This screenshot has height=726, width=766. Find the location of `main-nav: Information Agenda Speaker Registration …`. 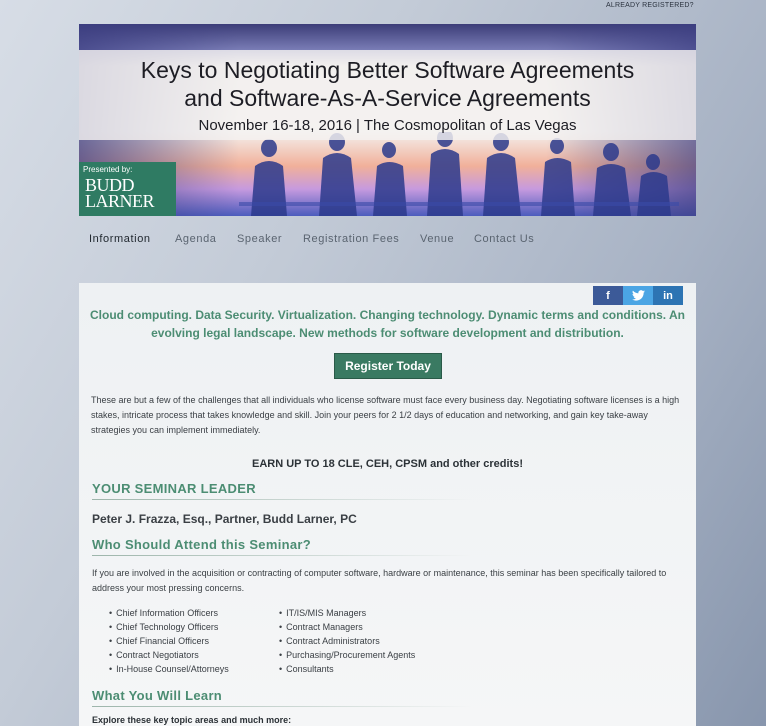

main-nav: Information Agenda Speaker Registration … is located at coordinates (387, 240).